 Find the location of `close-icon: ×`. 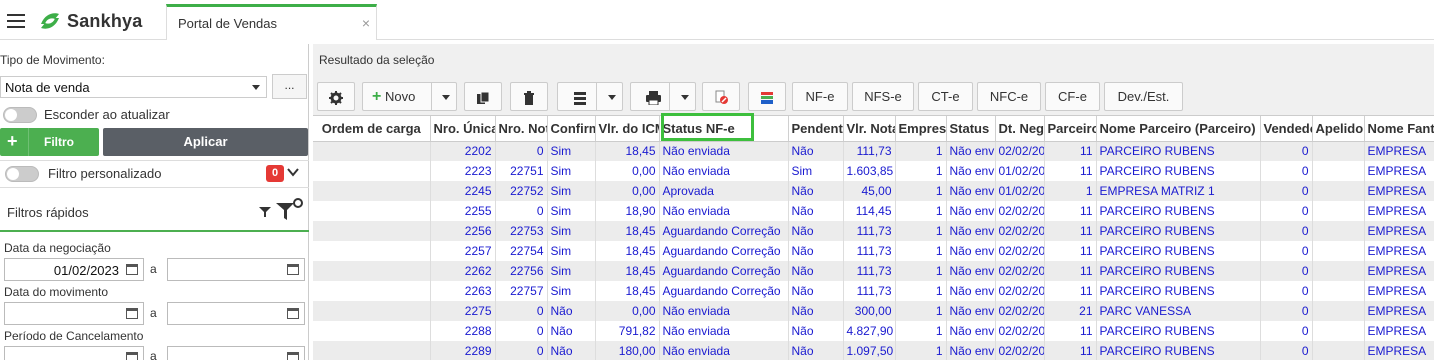

close-icon: × is located at coordinates (366, 23).